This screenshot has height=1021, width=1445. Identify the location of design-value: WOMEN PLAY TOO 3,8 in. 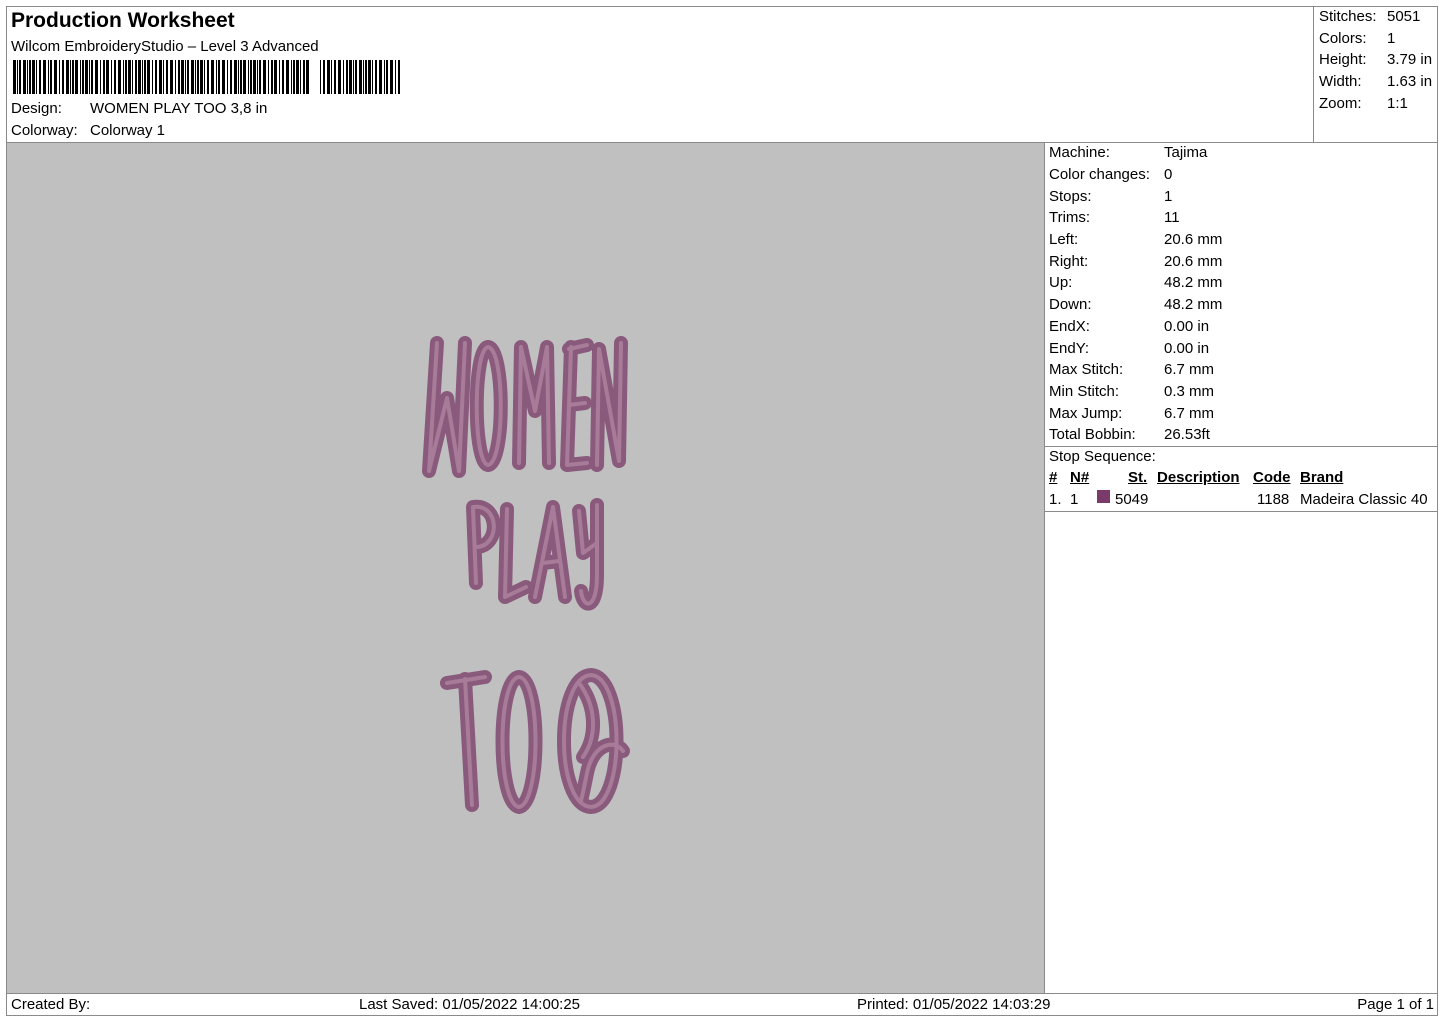
(179, 108).